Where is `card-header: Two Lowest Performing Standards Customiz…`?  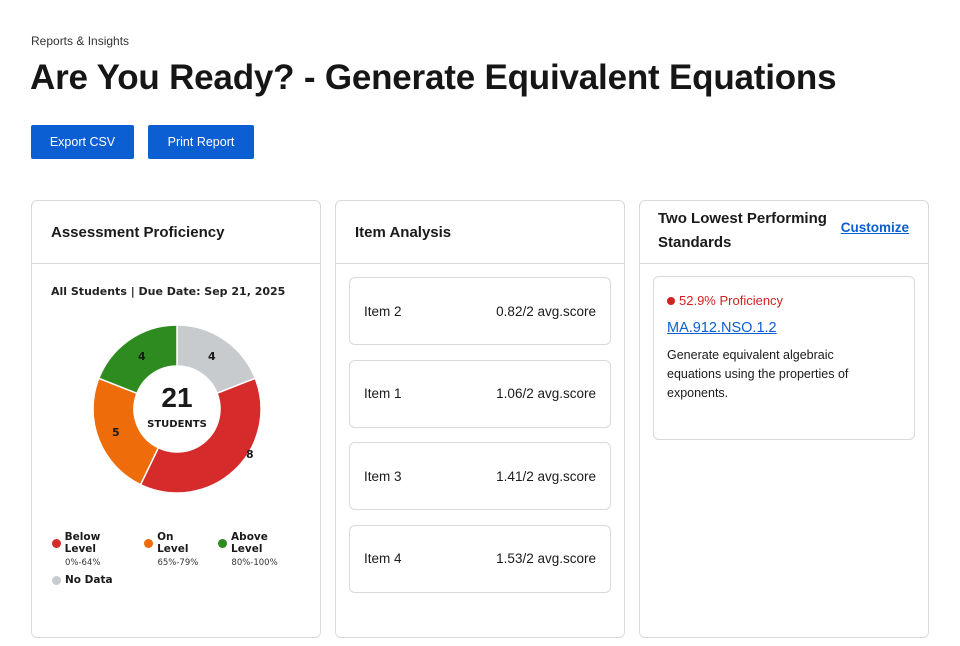
card-header: Two Lowest Performing Standards Customiz… is located at coordinates (784, 232).